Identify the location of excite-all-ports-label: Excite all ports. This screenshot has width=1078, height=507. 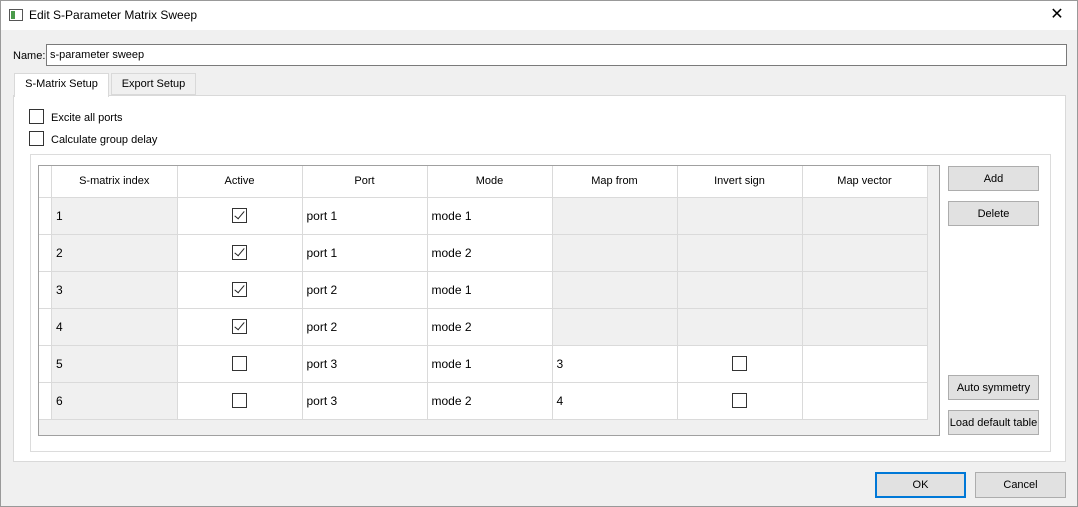
(87, 118).